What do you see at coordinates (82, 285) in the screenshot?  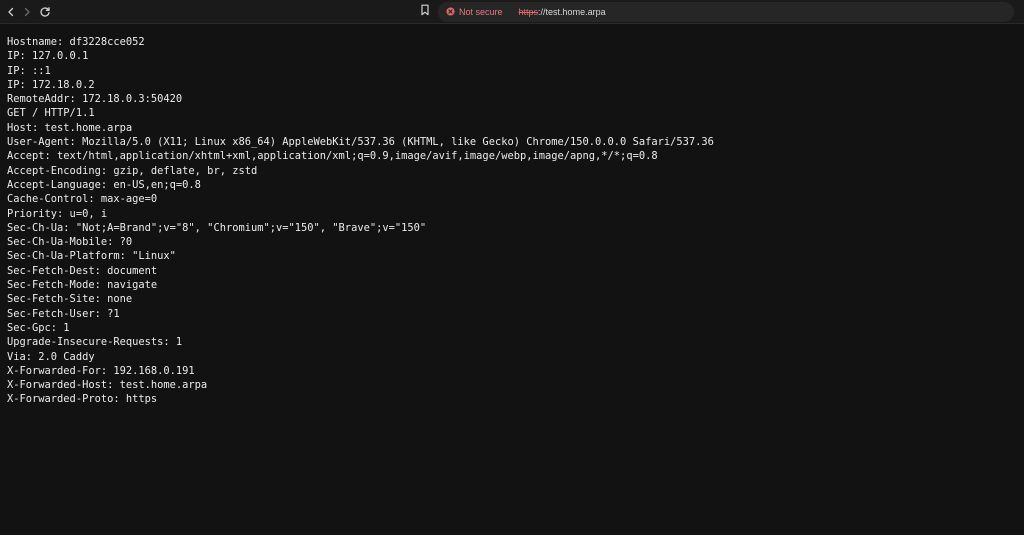 I see `header-line: Sec-Fetch-Mode: navigate` at bounding box center [82, 285].